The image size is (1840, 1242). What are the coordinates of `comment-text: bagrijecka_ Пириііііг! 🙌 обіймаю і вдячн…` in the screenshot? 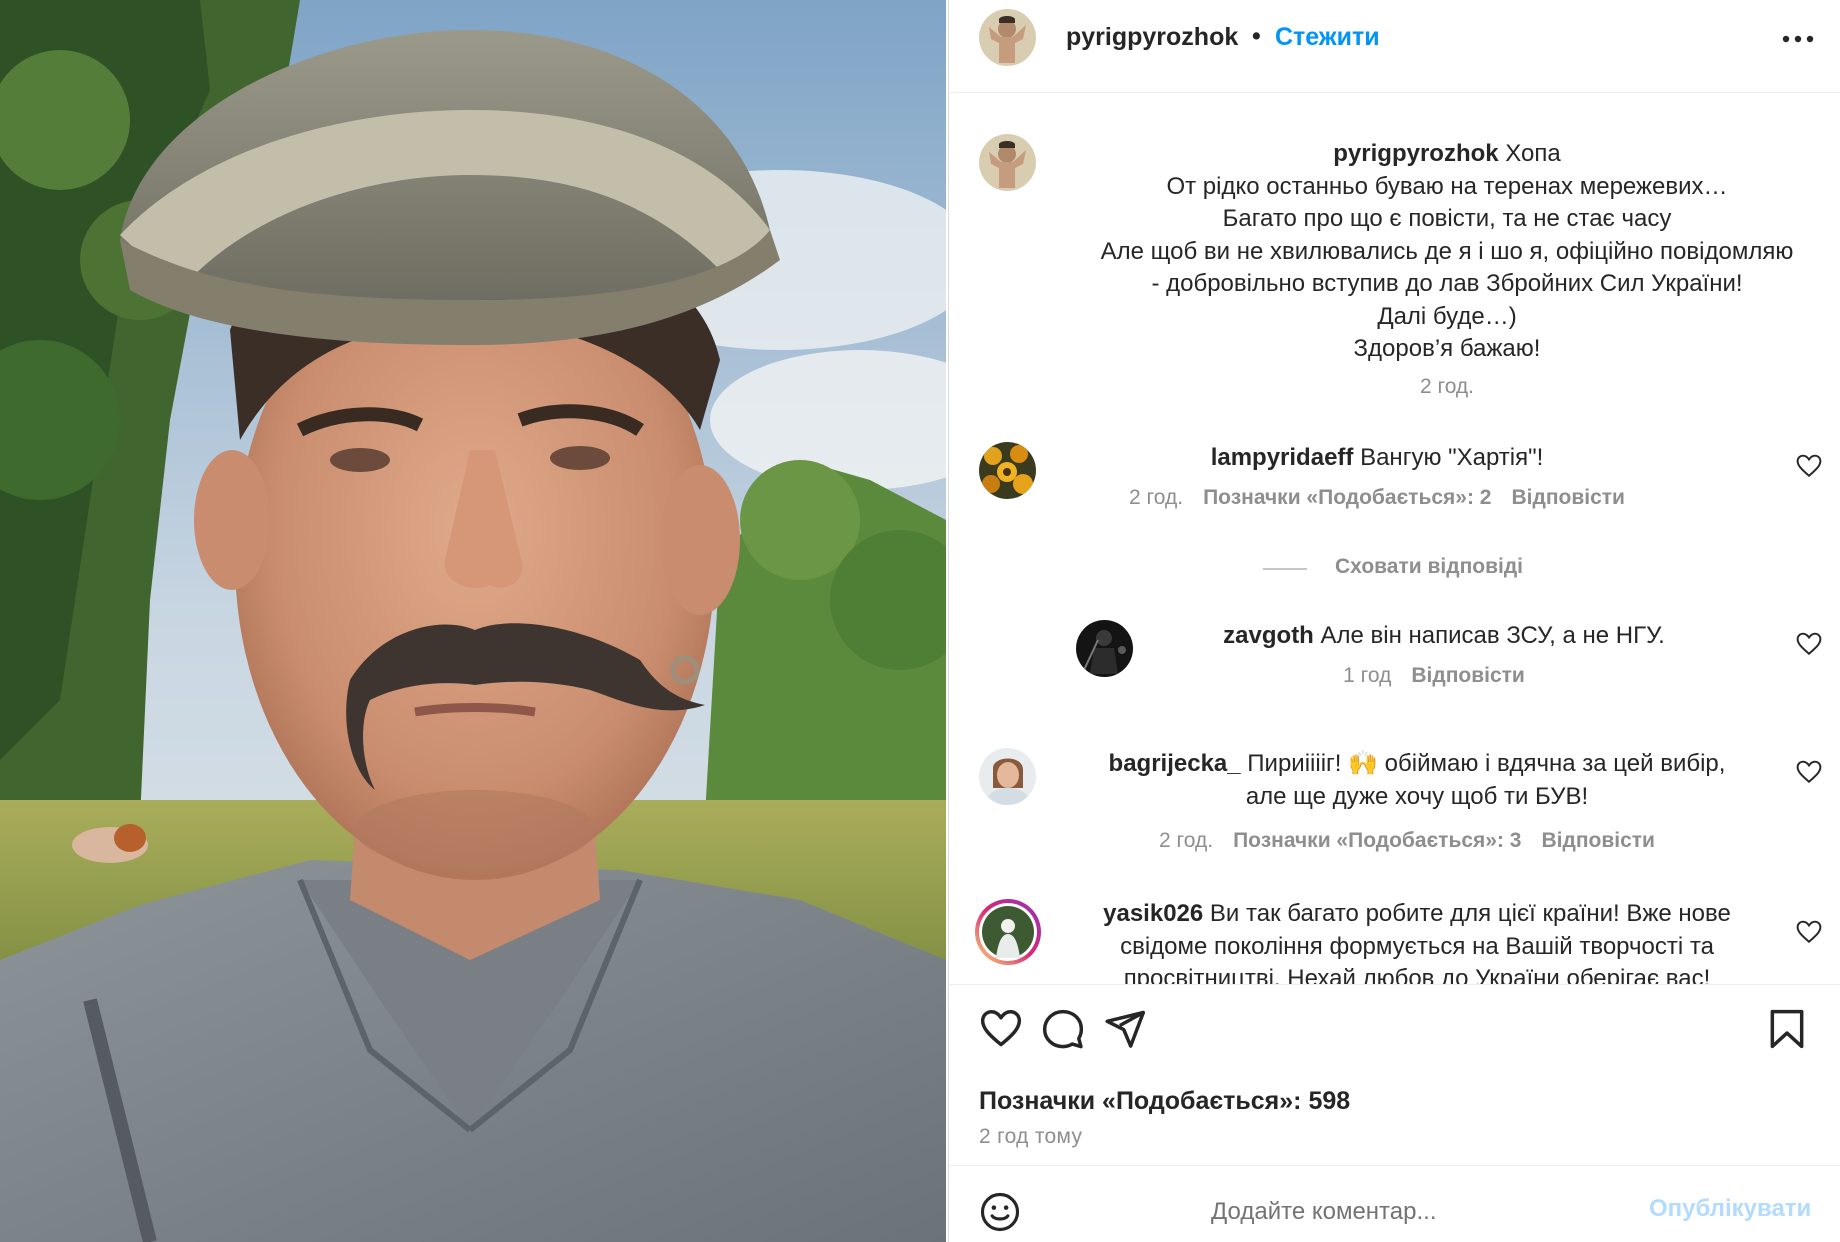 It's located at (1417, 780).